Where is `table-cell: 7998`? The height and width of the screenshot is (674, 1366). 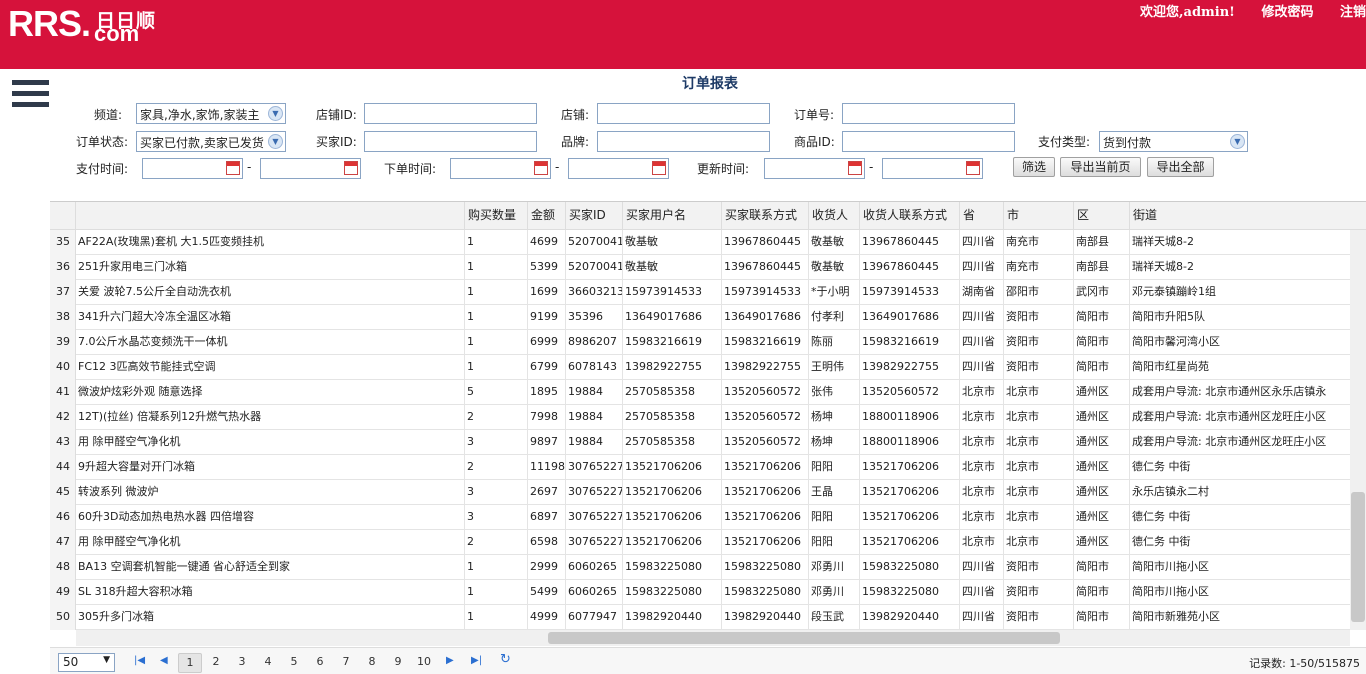
table-cell: 7998 is located at coordinates (547, 417).